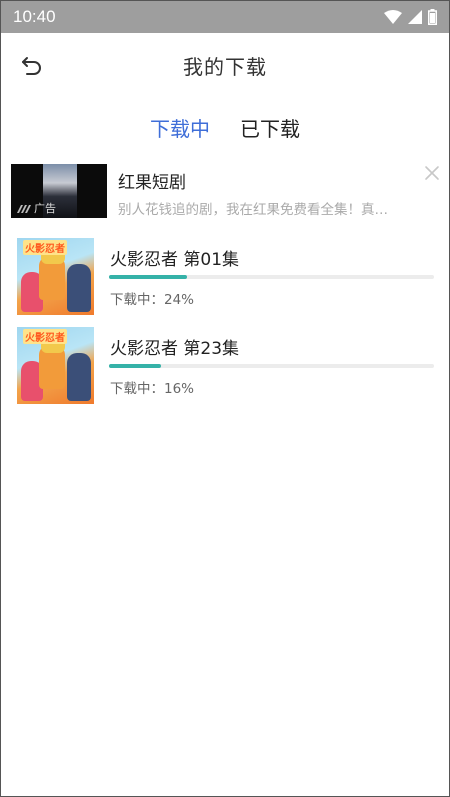 Image resolution: width=450 pixels, height=797 pixels. I want to click on page-title: 我的下载, so click(225, 66).